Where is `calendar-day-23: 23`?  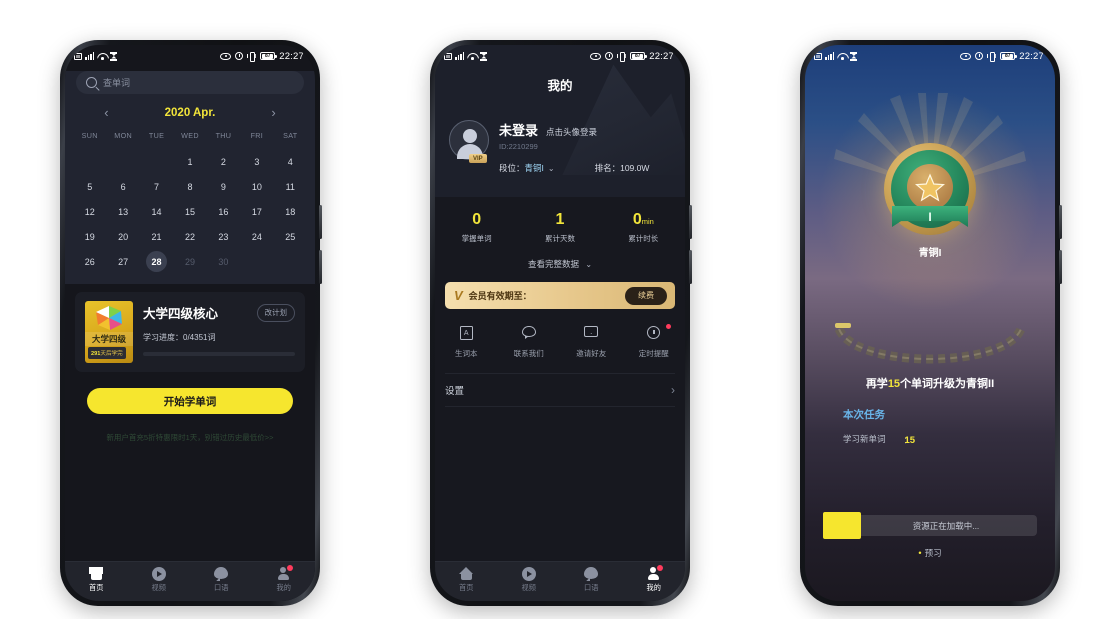
calendar-day-23: 23 is located at coordinates (223, 236).